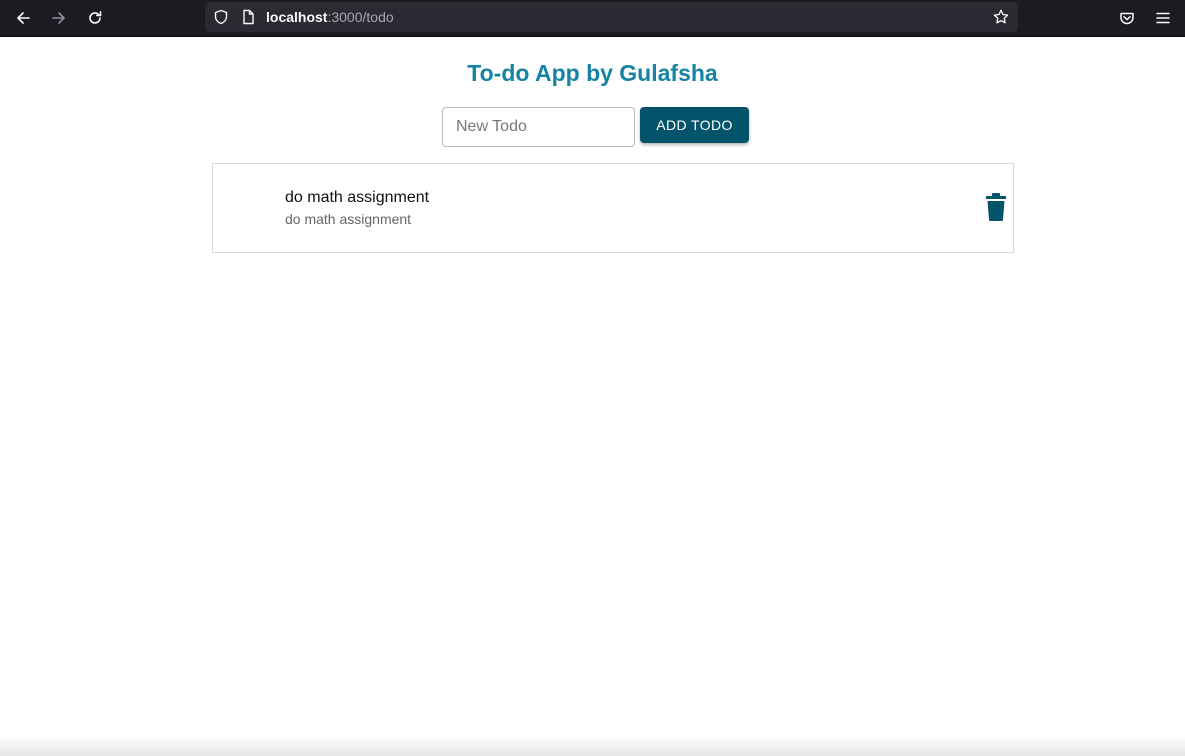  What do you see at coordinates (1127, 18) in the screenshot?
I see `pocket-icon` at bounding box center [1127, 18].